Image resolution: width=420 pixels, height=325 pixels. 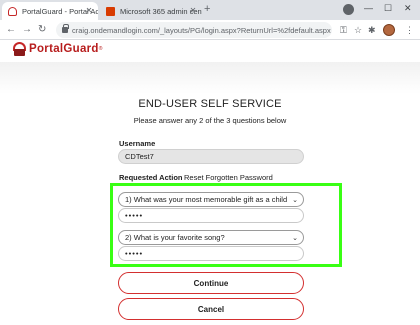 I want to click on tab-portalguard: PortalGuard - Portal Access ✕, so click(x=50, y=11).